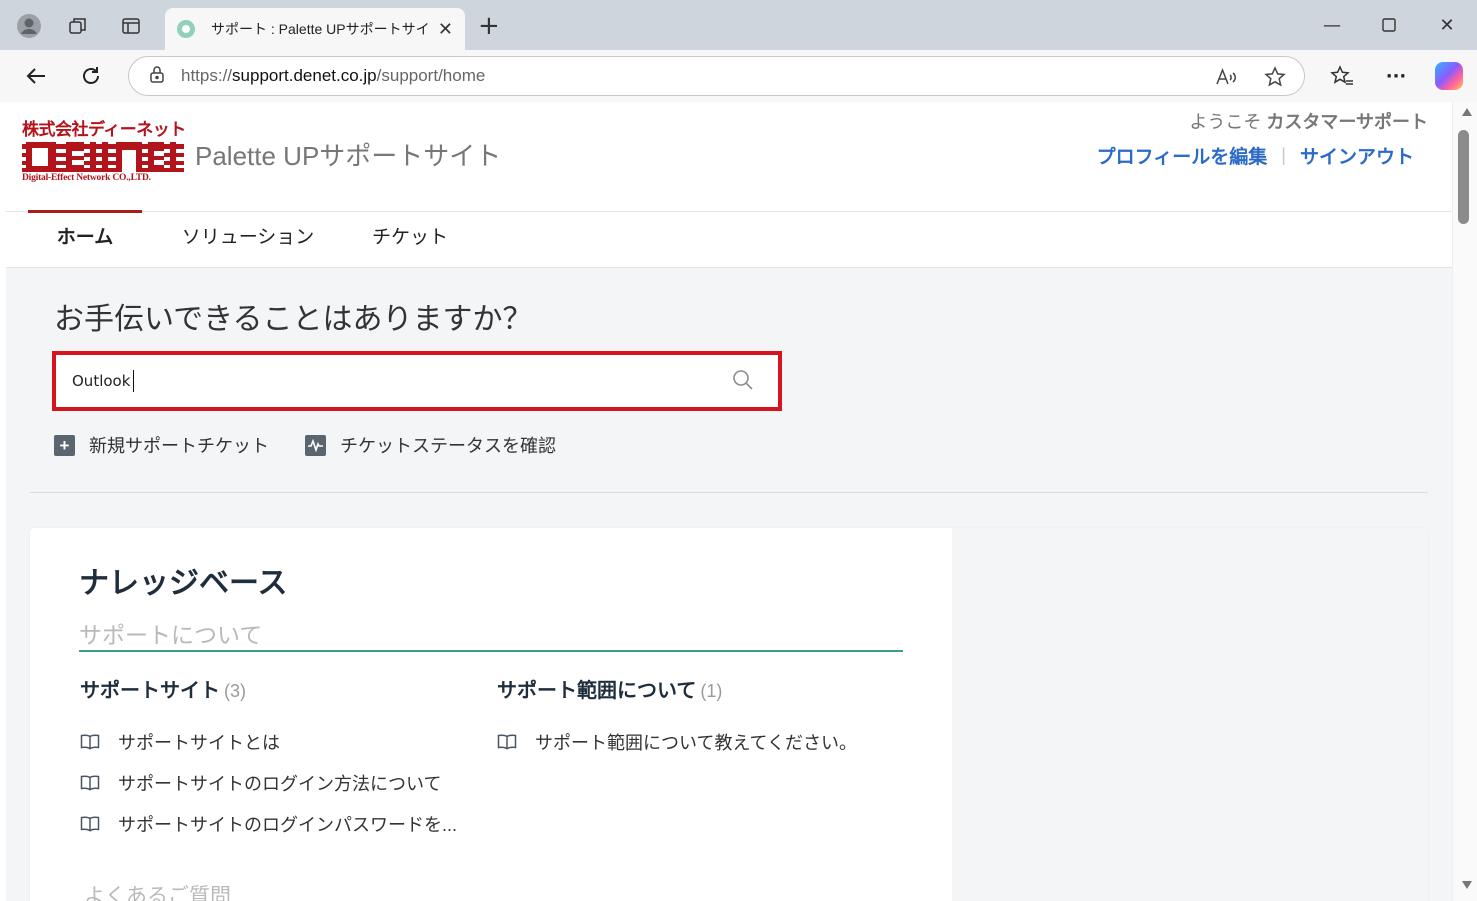 The image size is (1477, 901). What do you see at coordinates (186, 29) in the screenshot?
I see `site-favicon-icon` at bounding box center [186, 29].